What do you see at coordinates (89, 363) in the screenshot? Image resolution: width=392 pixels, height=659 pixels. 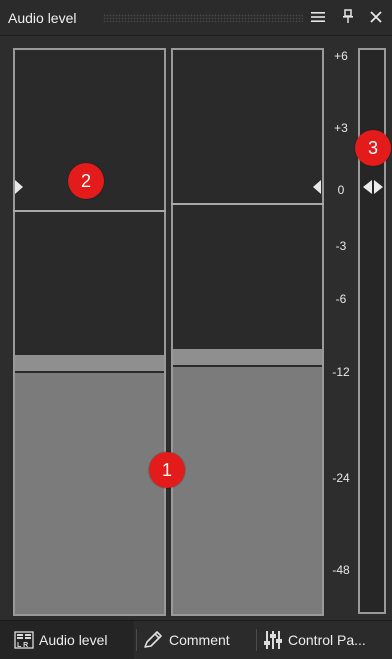 I see `left-channel-peak-band` at bounding box center [89, 363].